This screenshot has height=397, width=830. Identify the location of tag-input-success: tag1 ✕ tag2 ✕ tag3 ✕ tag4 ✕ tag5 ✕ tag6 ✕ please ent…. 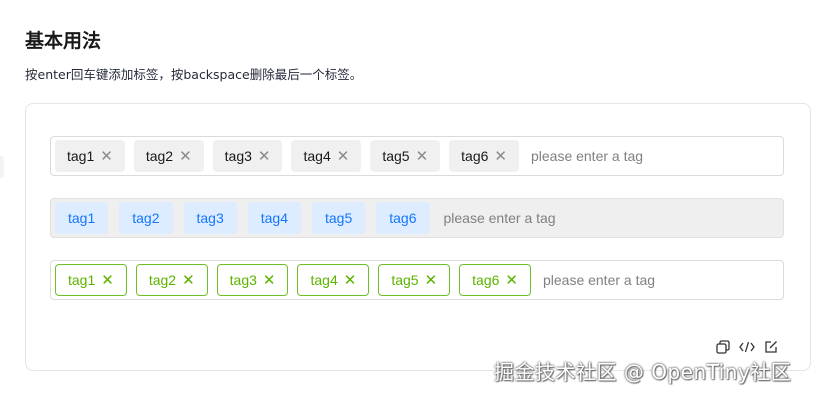
(417, 280).